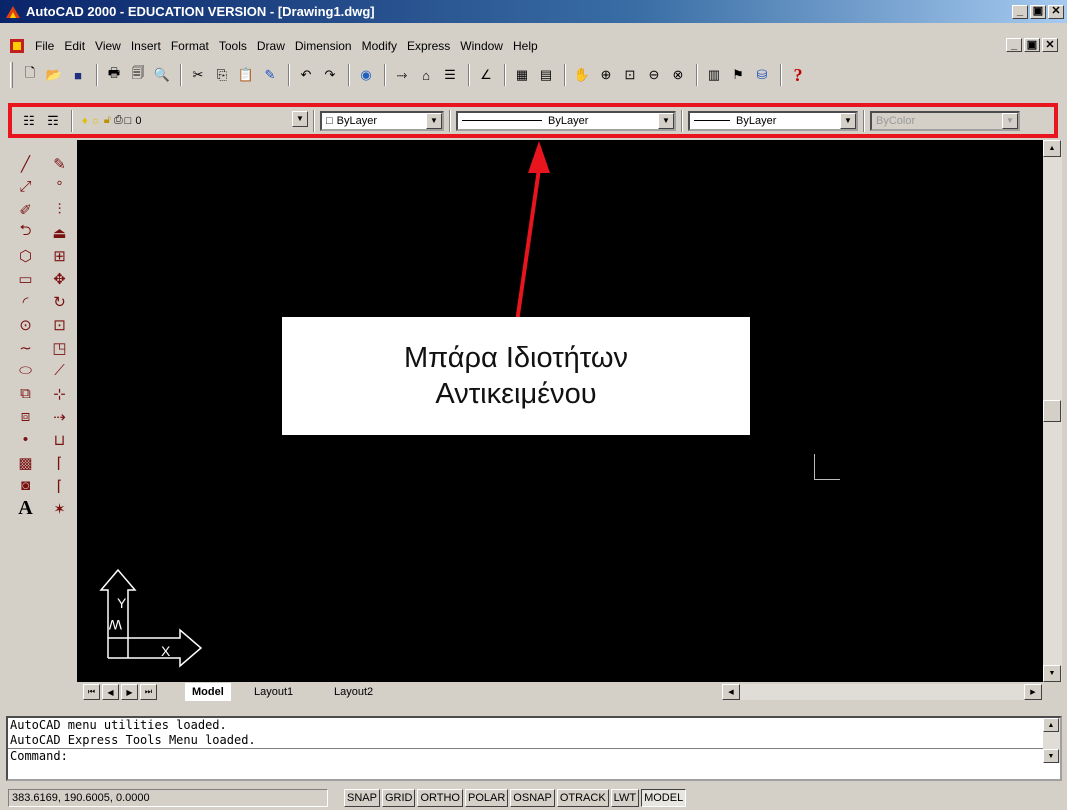 Image resolution: width=1067 pixels, height=810 pixels. Describe the element at coordinates (59, 209) in the screenshot. I see `mirror-icon: ⫶` at that location.